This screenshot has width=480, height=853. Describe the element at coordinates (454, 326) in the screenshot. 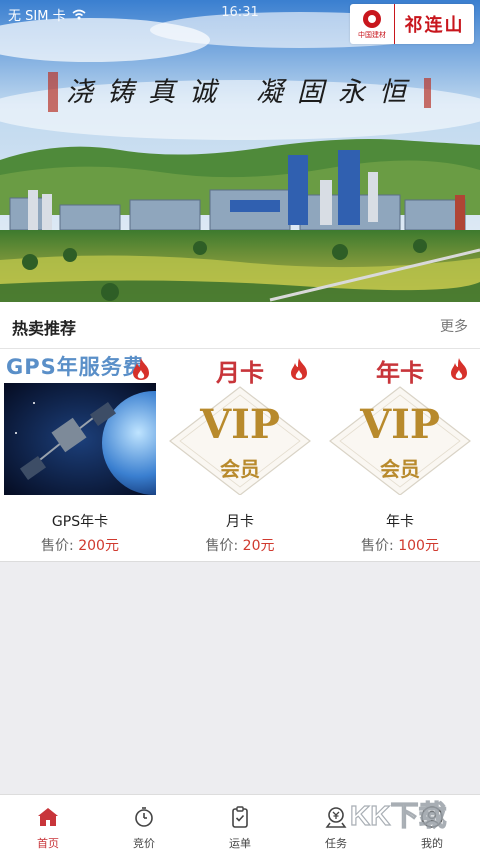

I see `more-link: 更多` at that location.